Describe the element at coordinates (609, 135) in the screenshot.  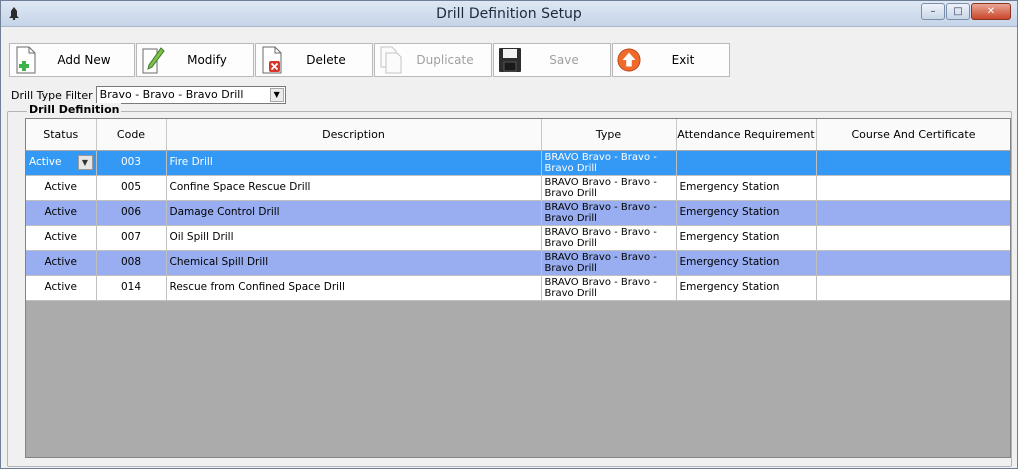
I see `column-header-type: Type` at that location.